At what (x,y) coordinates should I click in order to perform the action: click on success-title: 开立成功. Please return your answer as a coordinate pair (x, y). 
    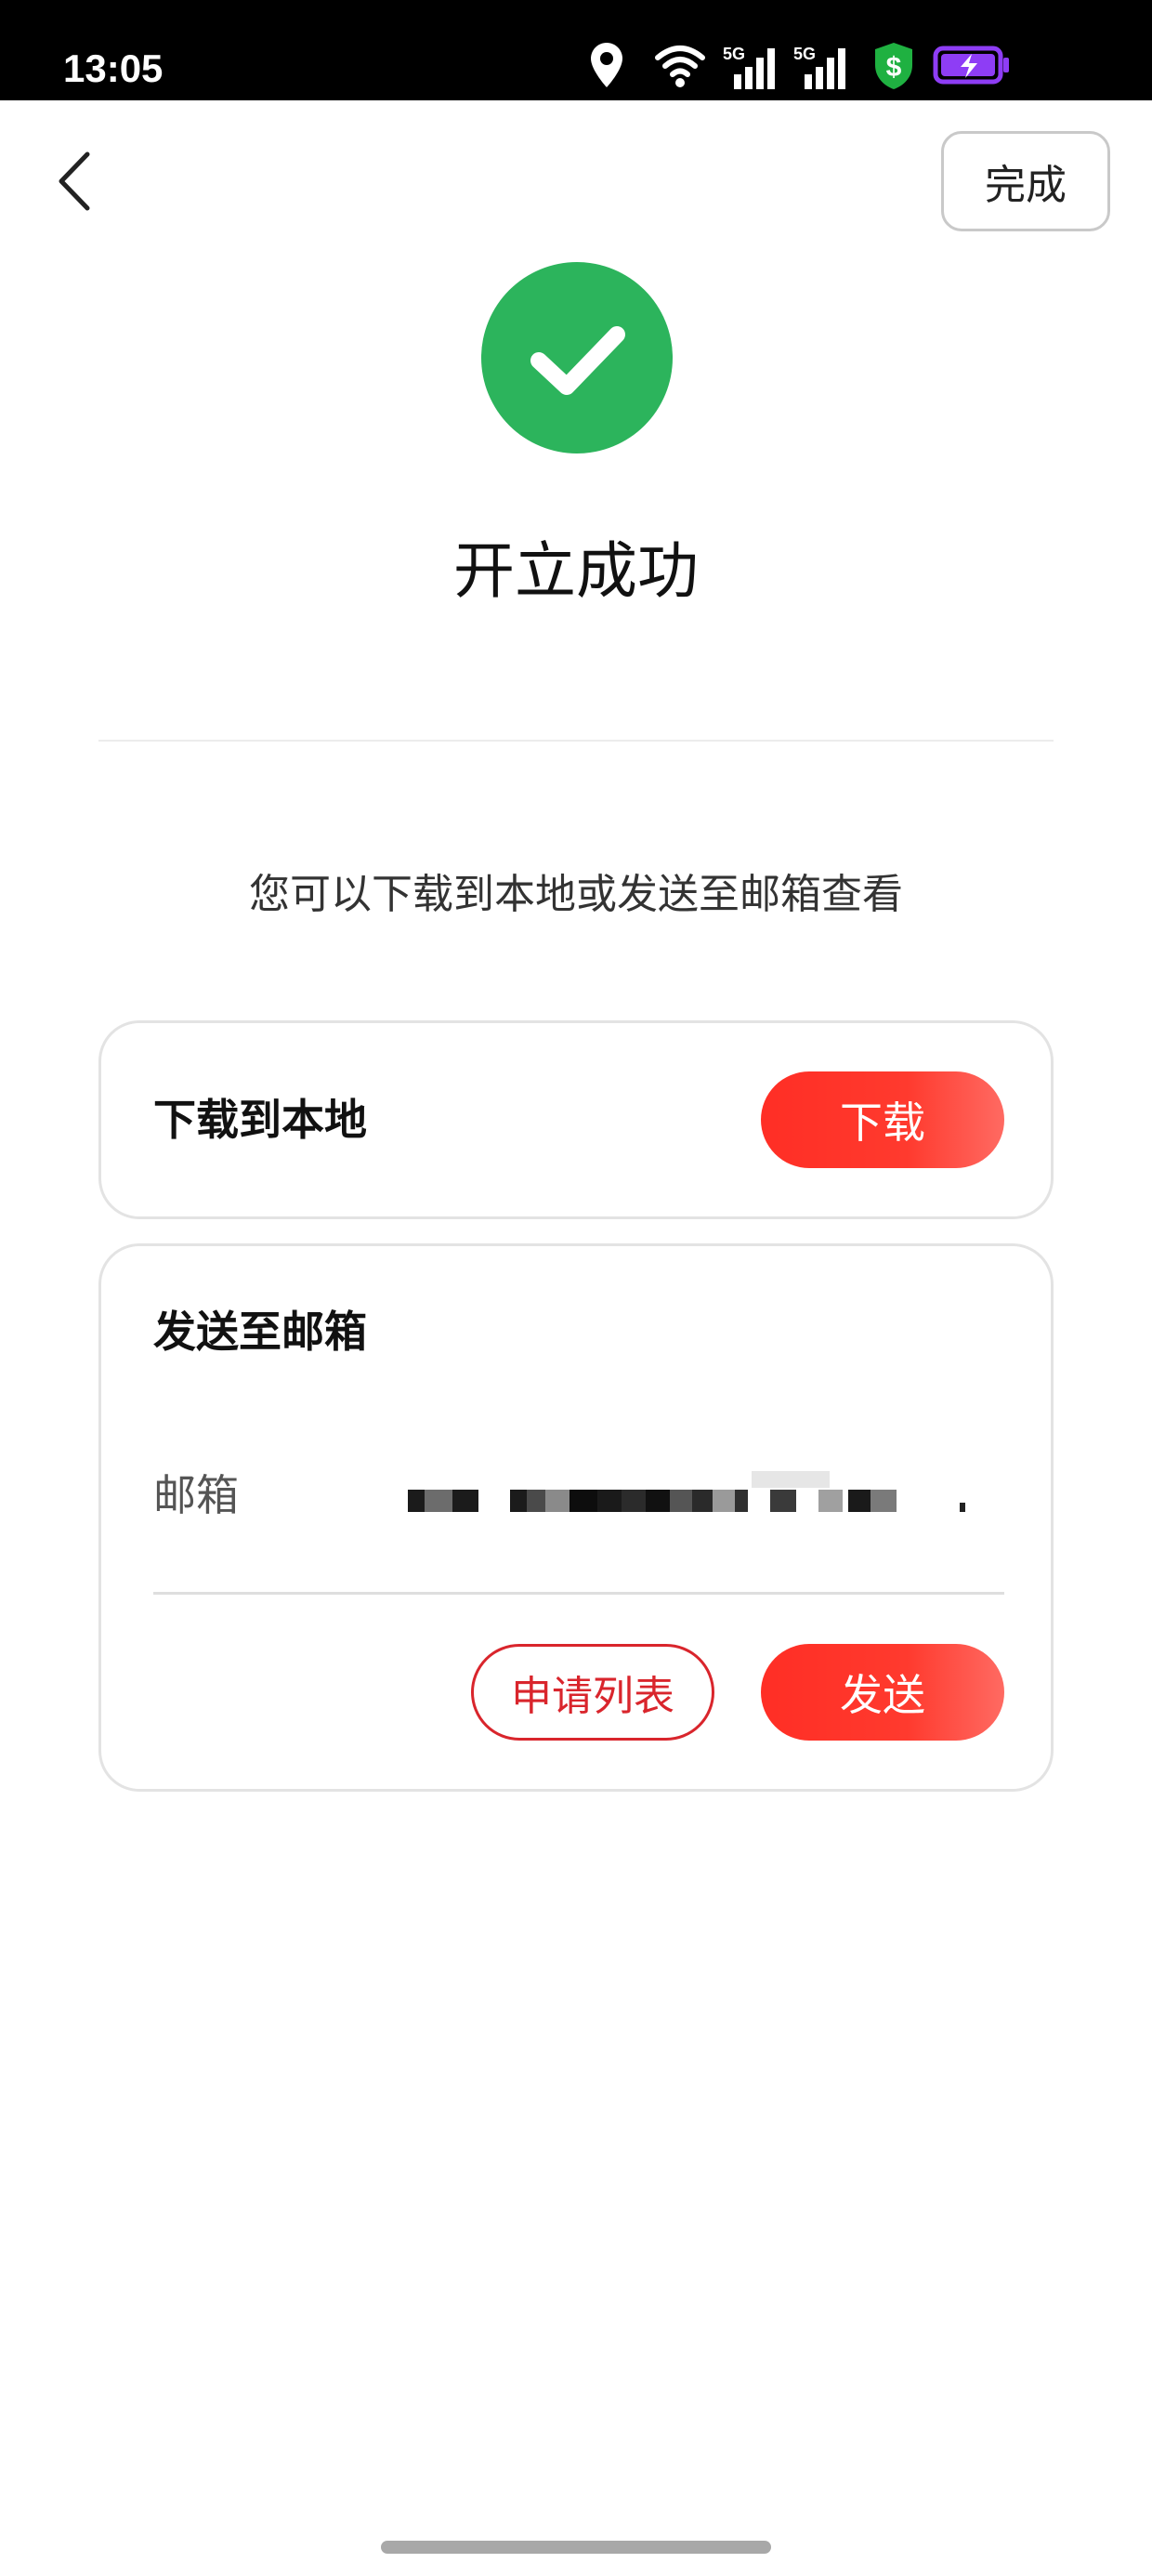
    Looking at the image, I should click on (576, 571).